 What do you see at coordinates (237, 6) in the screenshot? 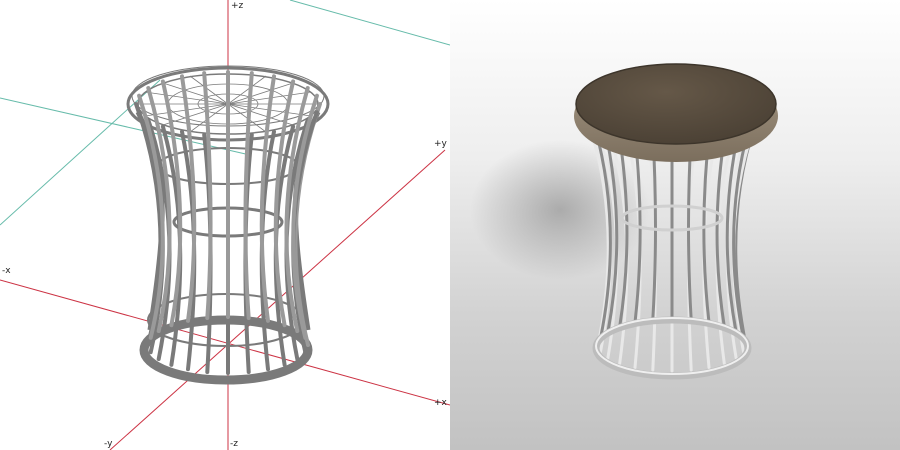
I see `axis-label-z-pos: +z` at bounding box center [237, 6].